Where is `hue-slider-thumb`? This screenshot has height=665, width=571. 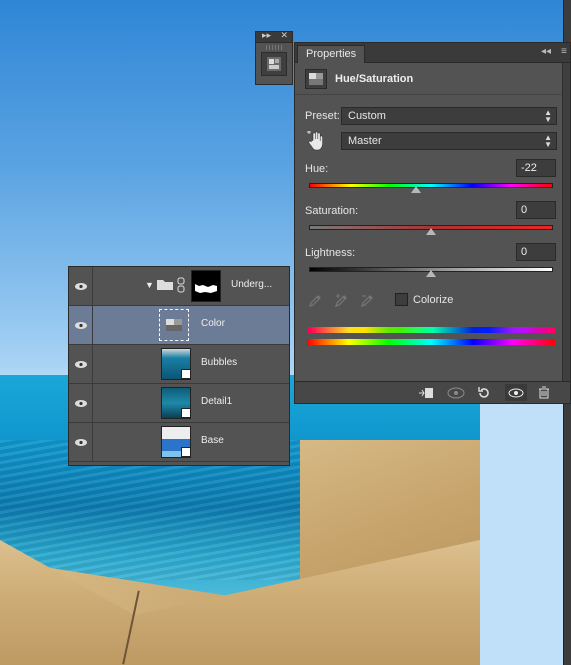 hue-slider-thumb is located at coordinates (416, 189).